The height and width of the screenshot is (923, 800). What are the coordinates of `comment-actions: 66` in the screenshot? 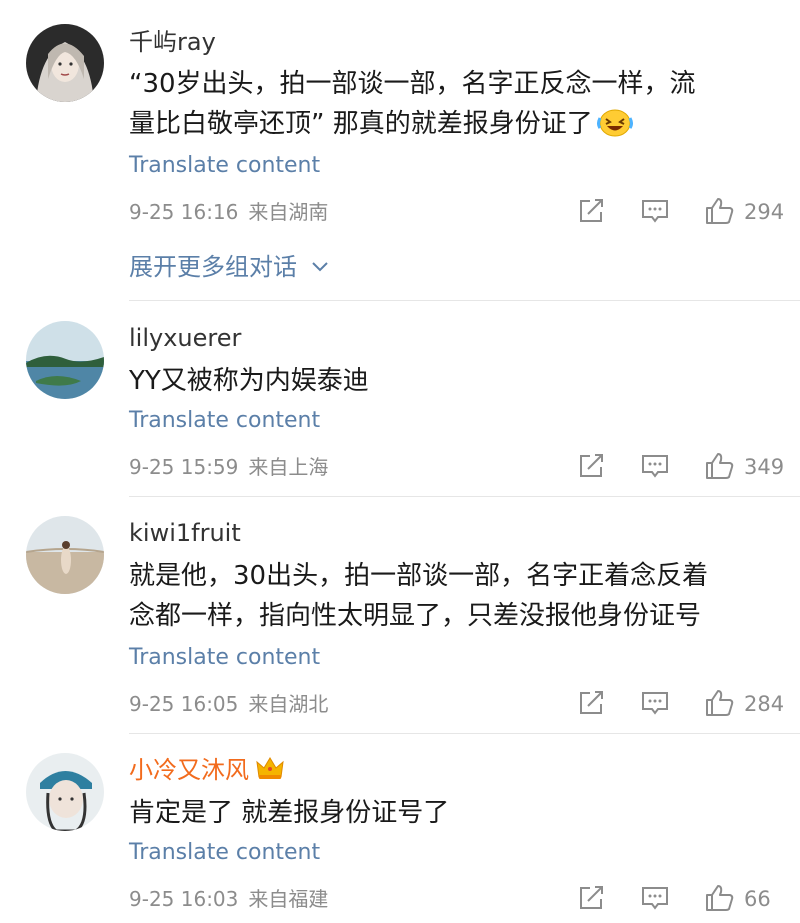 It's located at (670, 899).